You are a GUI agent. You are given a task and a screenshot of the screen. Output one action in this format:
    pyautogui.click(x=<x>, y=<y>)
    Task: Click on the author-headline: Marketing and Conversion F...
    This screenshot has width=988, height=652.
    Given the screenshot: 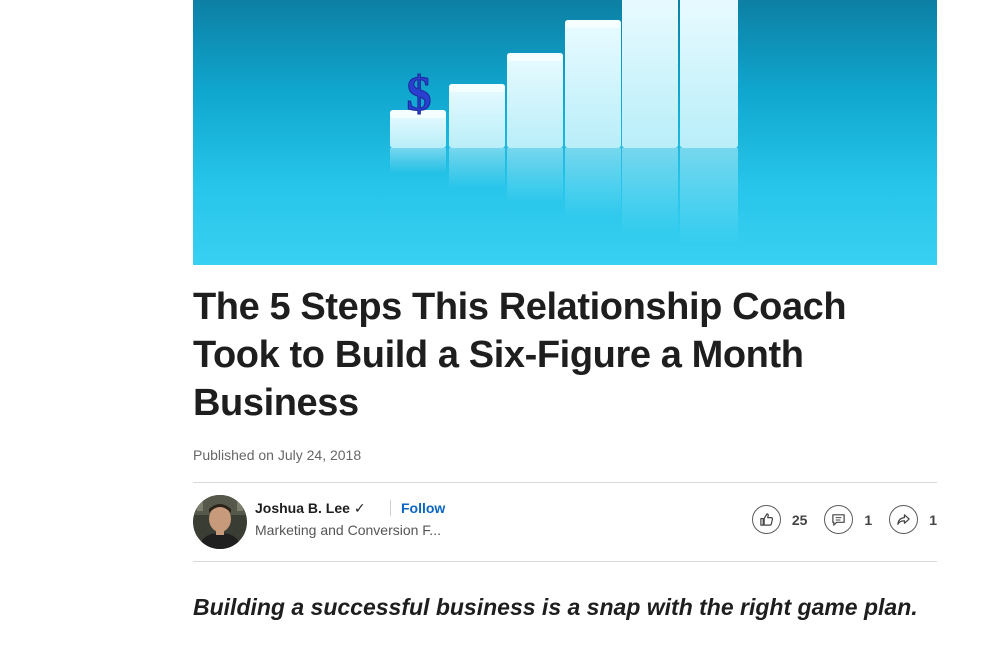 What is the action you would take?
    pyautogui.click(x=348, y=530)
    